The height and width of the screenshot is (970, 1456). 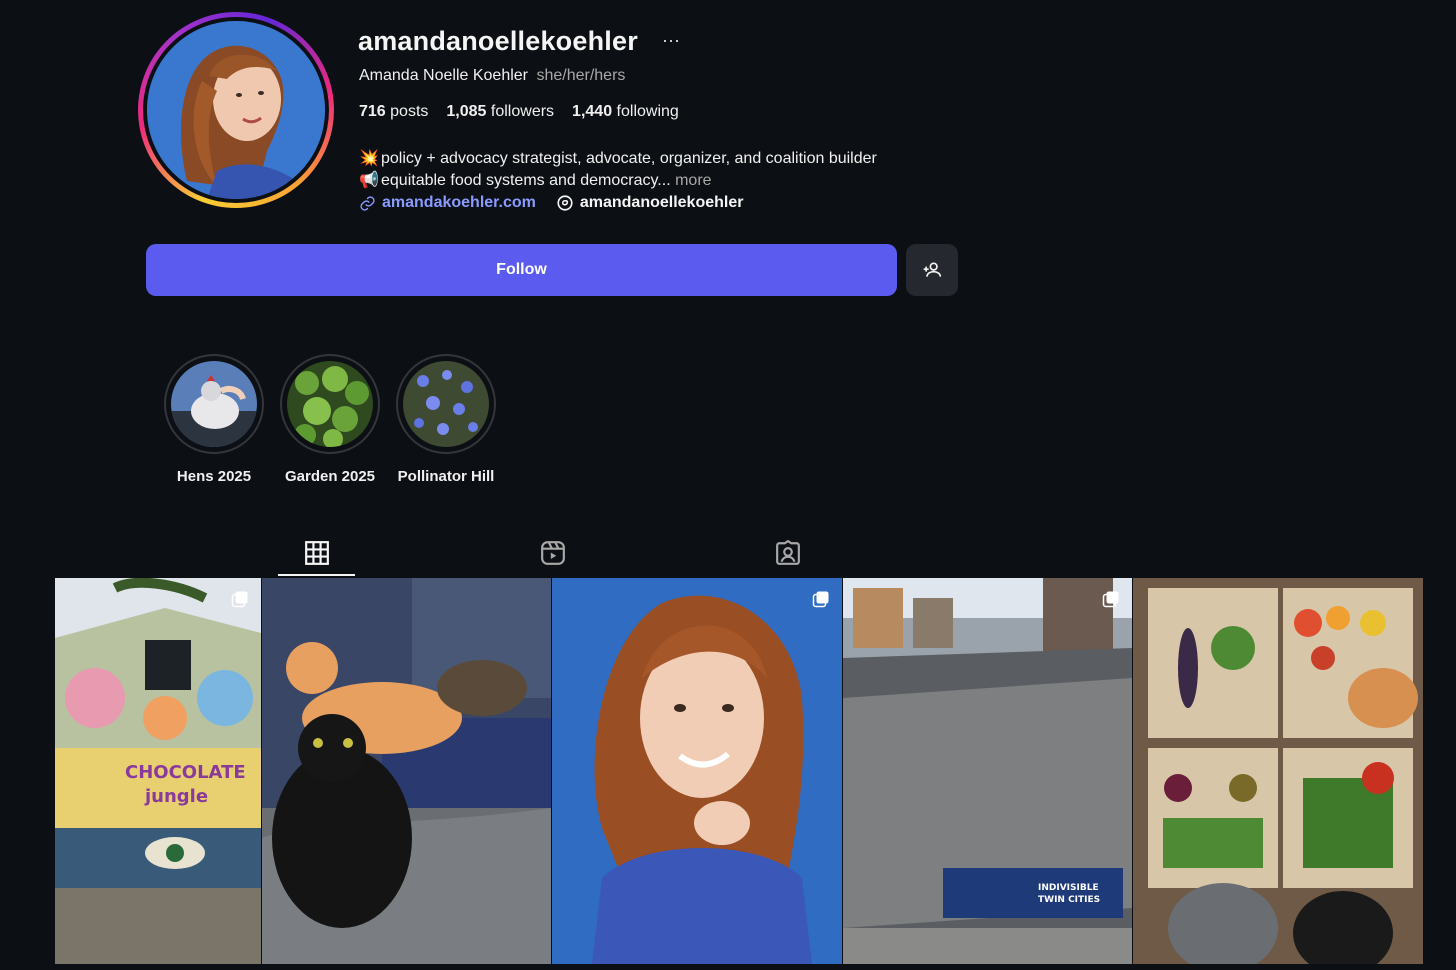 I want to click on tab-active-indicator, so click(x=316, y=575).